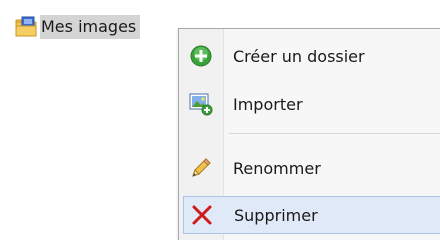  What do you see at coordinates (90, 27) in the screenshot?
I see `tree-node-label: Mes images` at bounding box center [90, 27].